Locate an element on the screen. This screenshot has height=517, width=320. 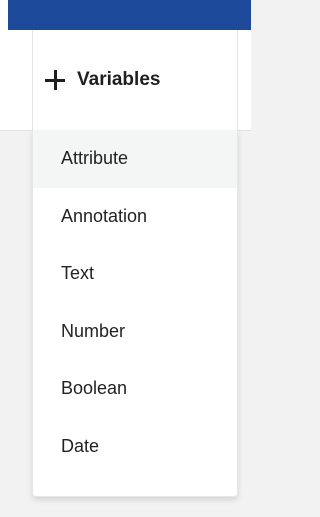
menu-item-annotation: Annotation is located at coordinates (135, 217).